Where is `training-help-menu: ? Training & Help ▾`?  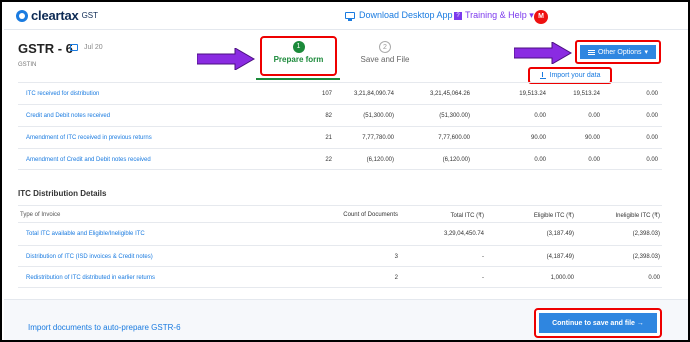 training-help-menu: ? Training & Help ▾ is located at coordinates (494, 15).